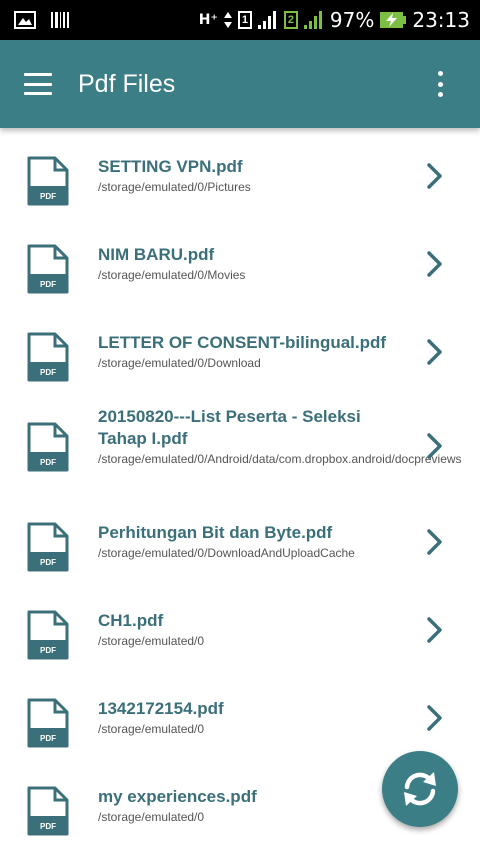  Describe the element at coordinates (172, 275) in the screenshot. I see `file-path: /storage/emulated/0/Movies` at that location.